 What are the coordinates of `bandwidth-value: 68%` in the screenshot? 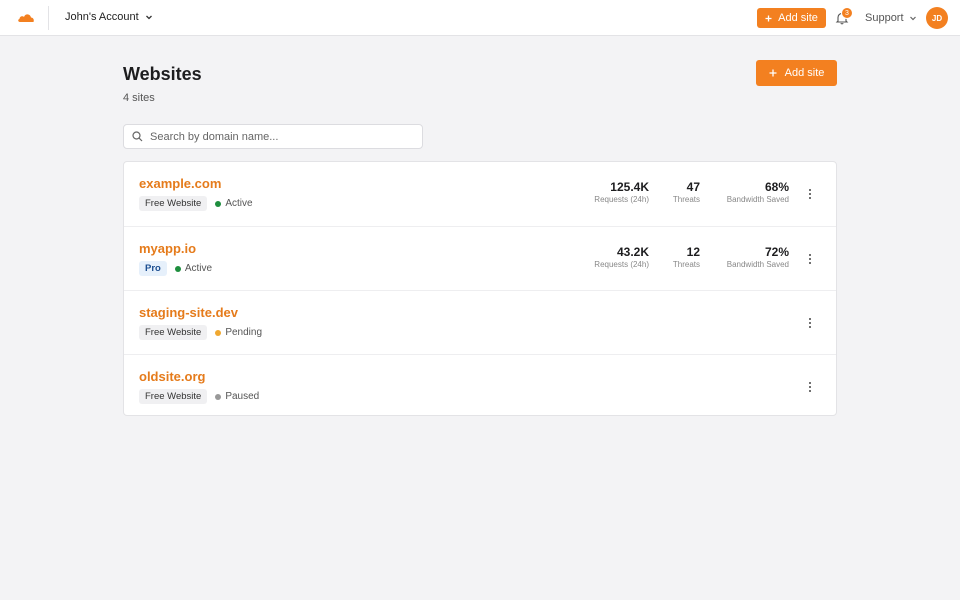 It's located at (776, 187).